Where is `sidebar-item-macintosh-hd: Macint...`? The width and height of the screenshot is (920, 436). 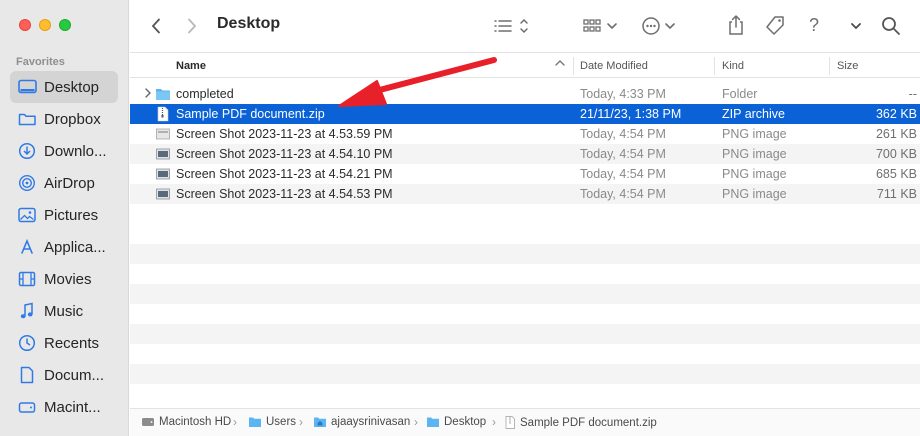 sidebar-item-macintosh-hd: Macint... is located at coordinates (64, 407).